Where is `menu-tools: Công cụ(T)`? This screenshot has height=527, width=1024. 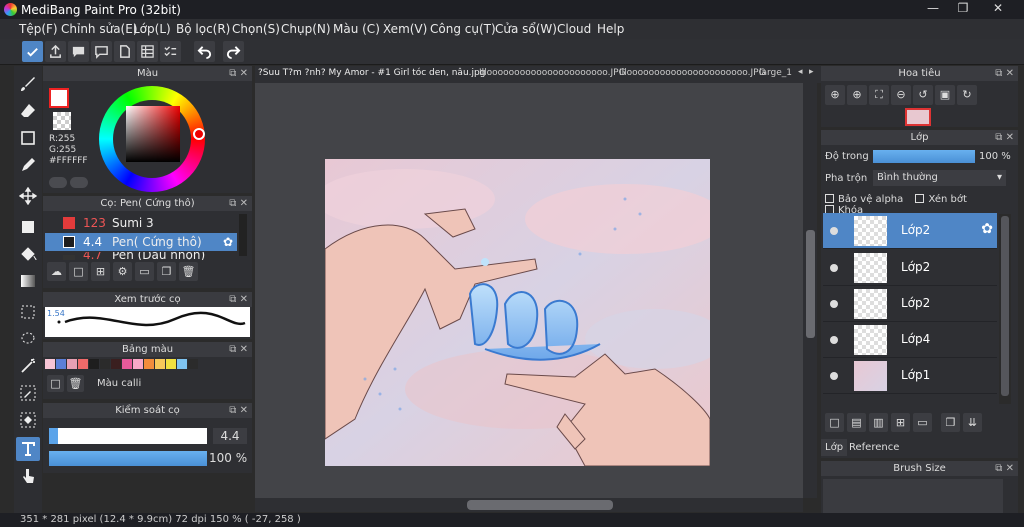
menu-tools: Công cụ(T) is located at coordinates (463, 29).